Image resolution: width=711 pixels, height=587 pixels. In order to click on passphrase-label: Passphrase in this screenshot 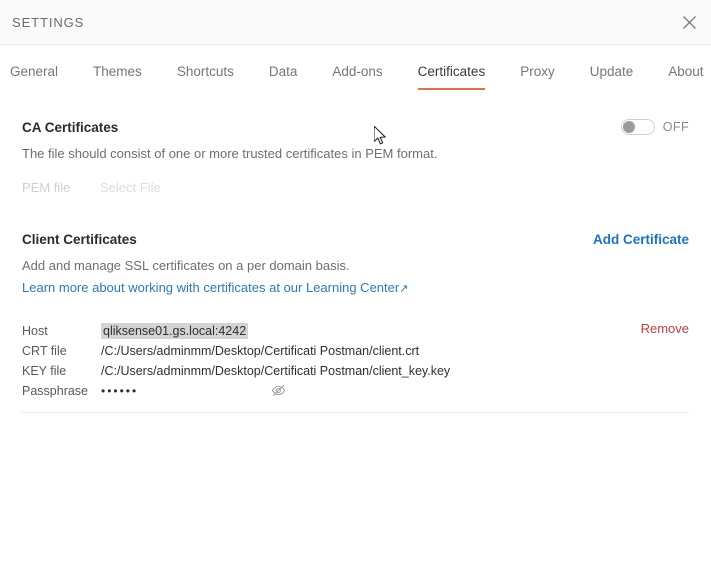, I will do `click(55, 390)`.